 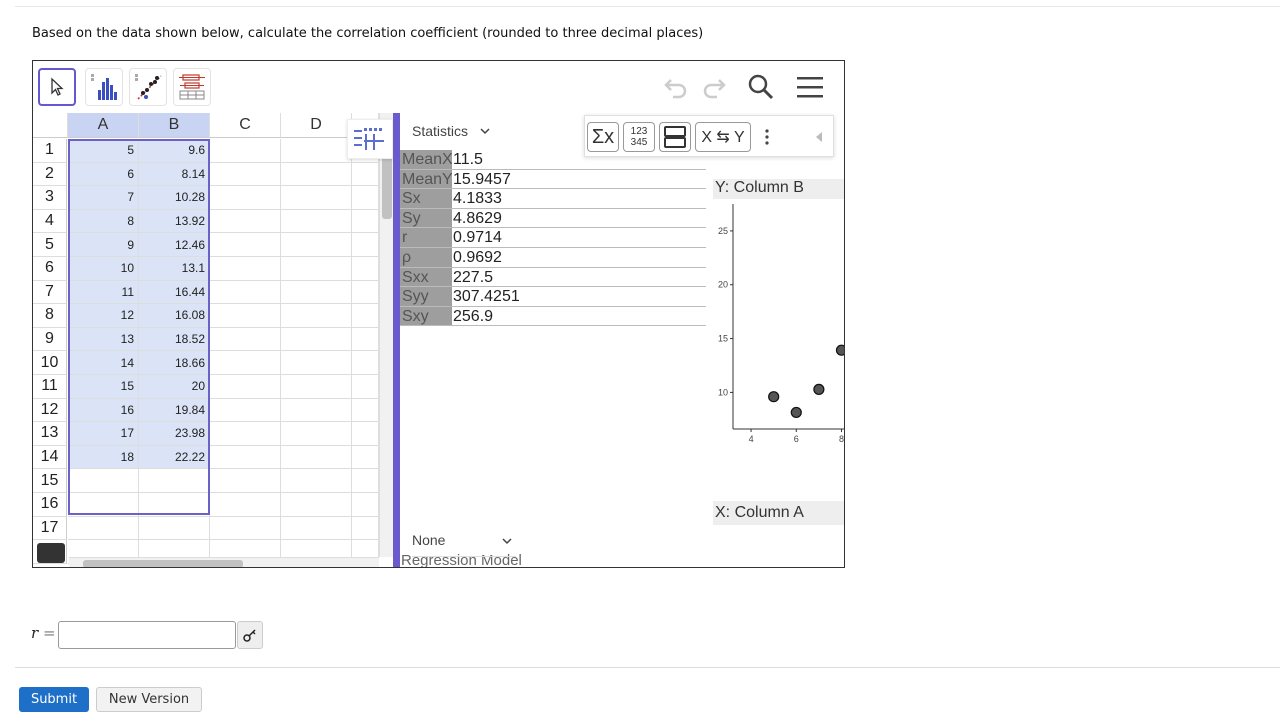 I want to click on table-cell: 15, so click(x=103, y=387).